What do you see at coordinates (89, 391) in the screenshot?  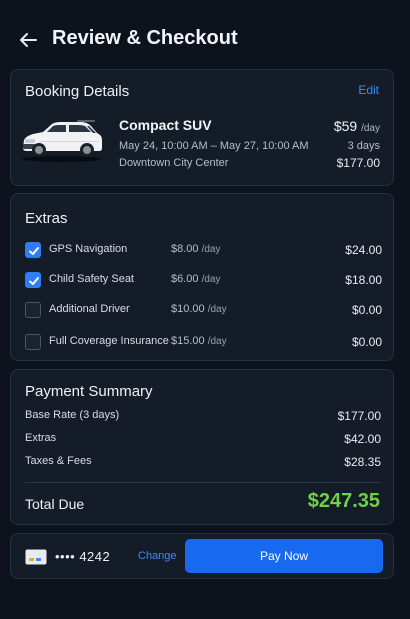 I see `payment-summary-title: Payment Summary` at bounding box center [89, 391].